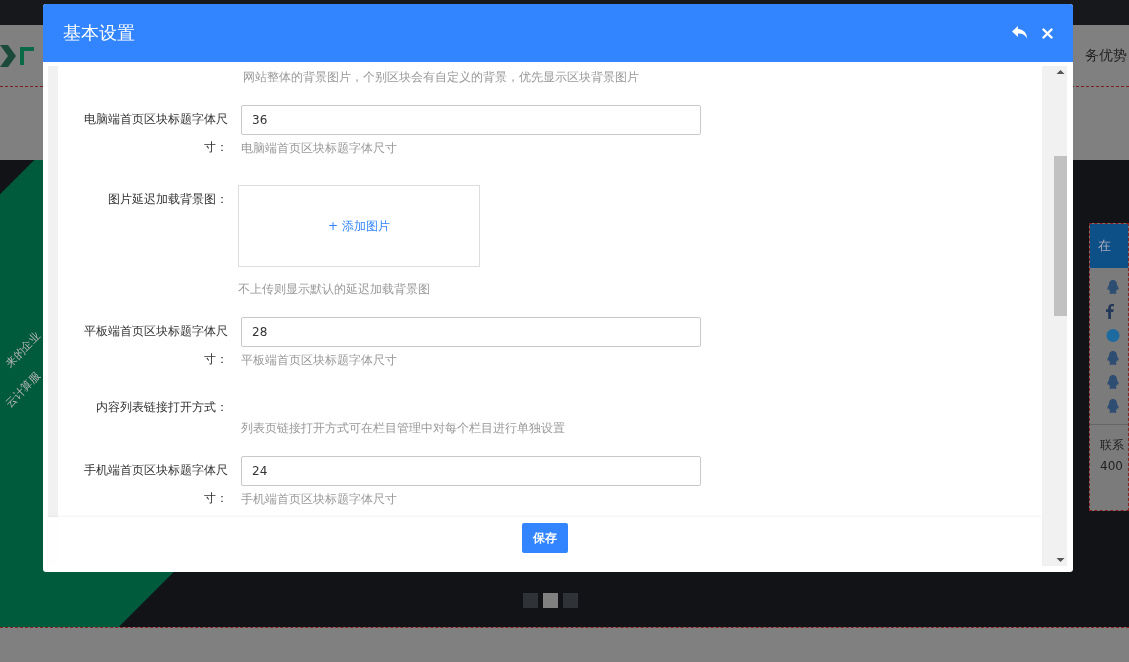 The image size is (1129, 662). I want to click on banner-text: 来的企业, so click(23, 349).